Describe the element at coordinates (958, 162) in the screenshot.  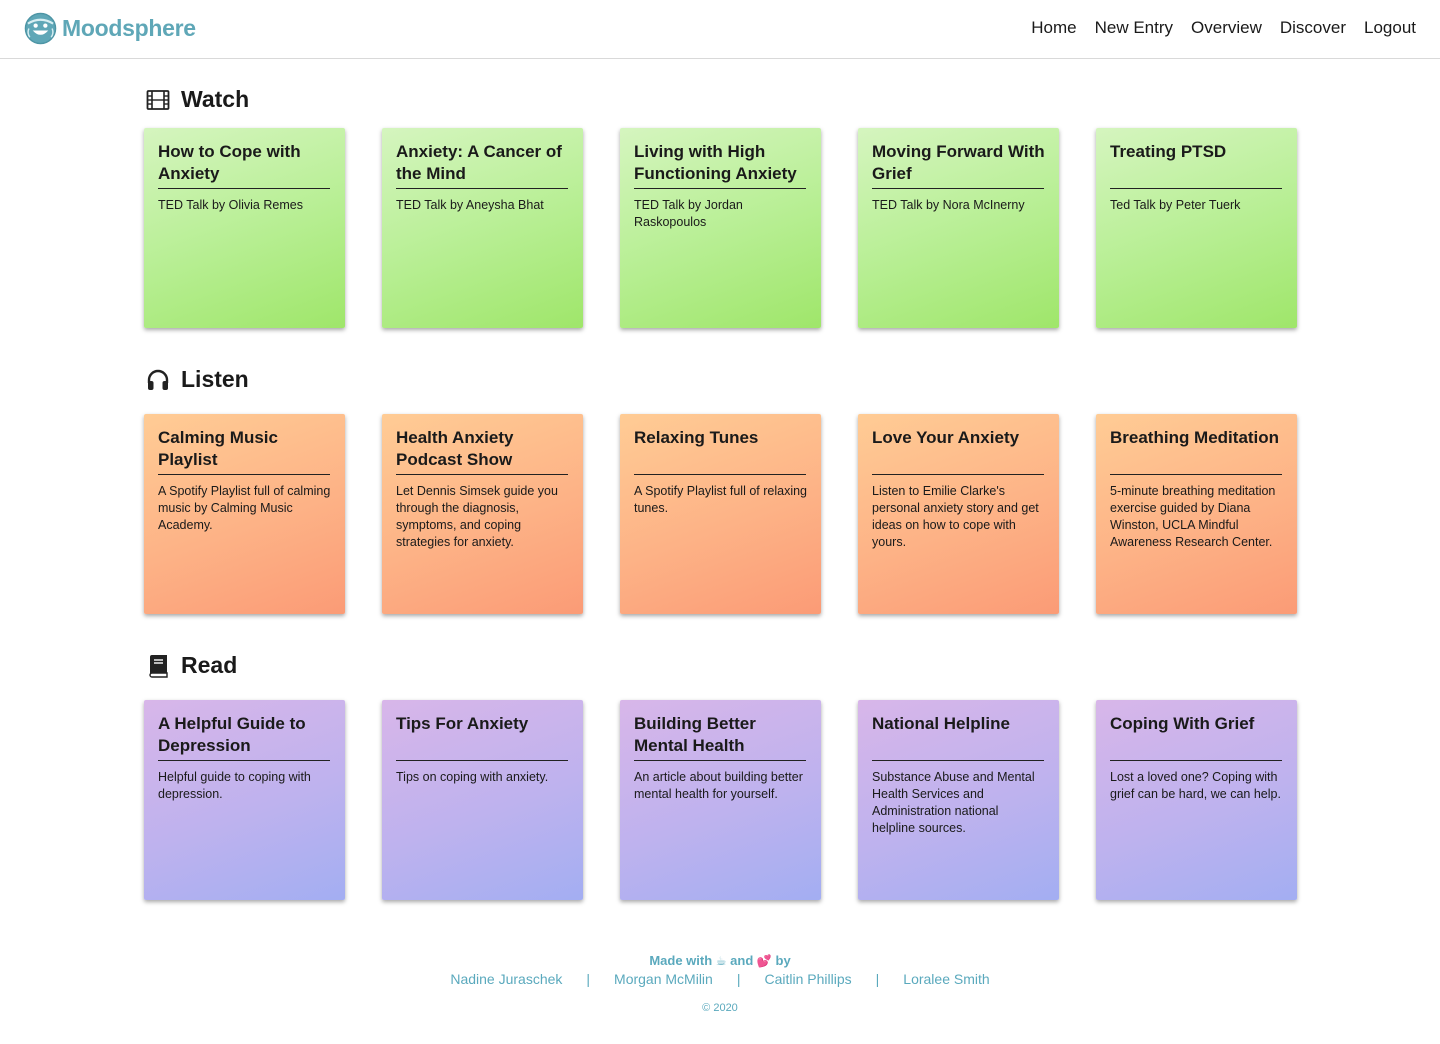
I see `card-title: Moving Forward With Grief` at that location.